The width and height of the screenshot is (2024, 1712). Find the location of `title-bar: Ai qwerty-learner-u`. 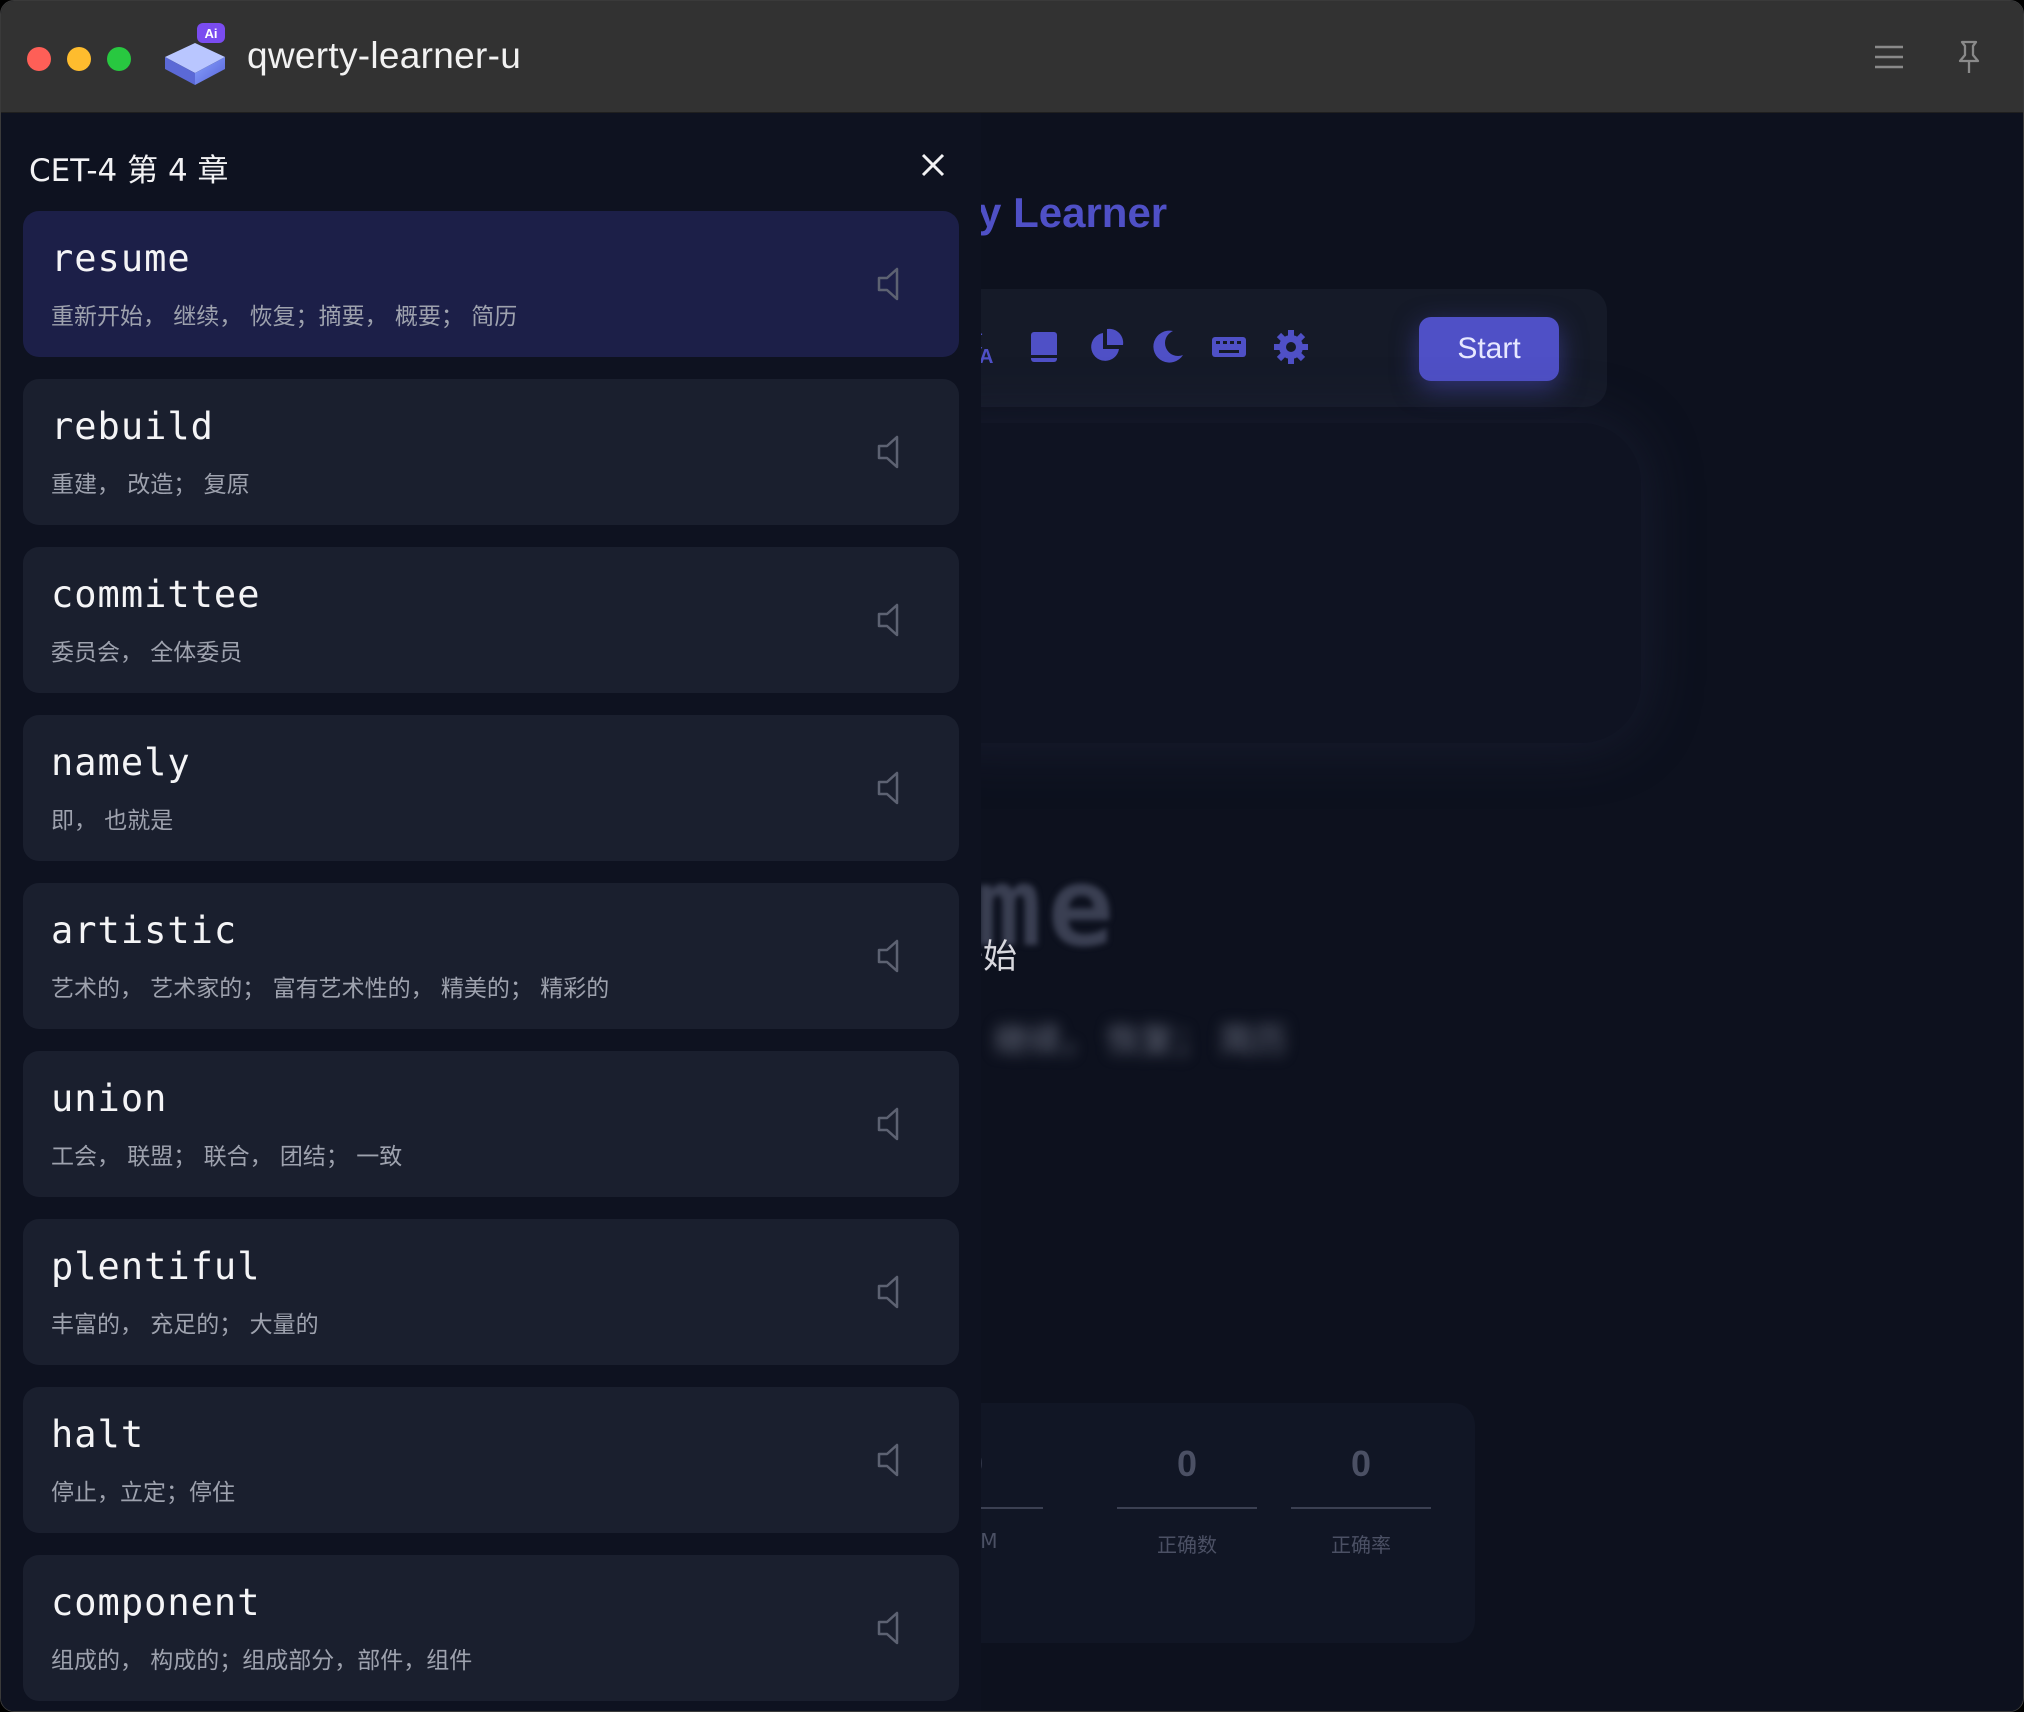

title-bar: Ai qwerty-learner-u is located at coordinates (1012, 57).